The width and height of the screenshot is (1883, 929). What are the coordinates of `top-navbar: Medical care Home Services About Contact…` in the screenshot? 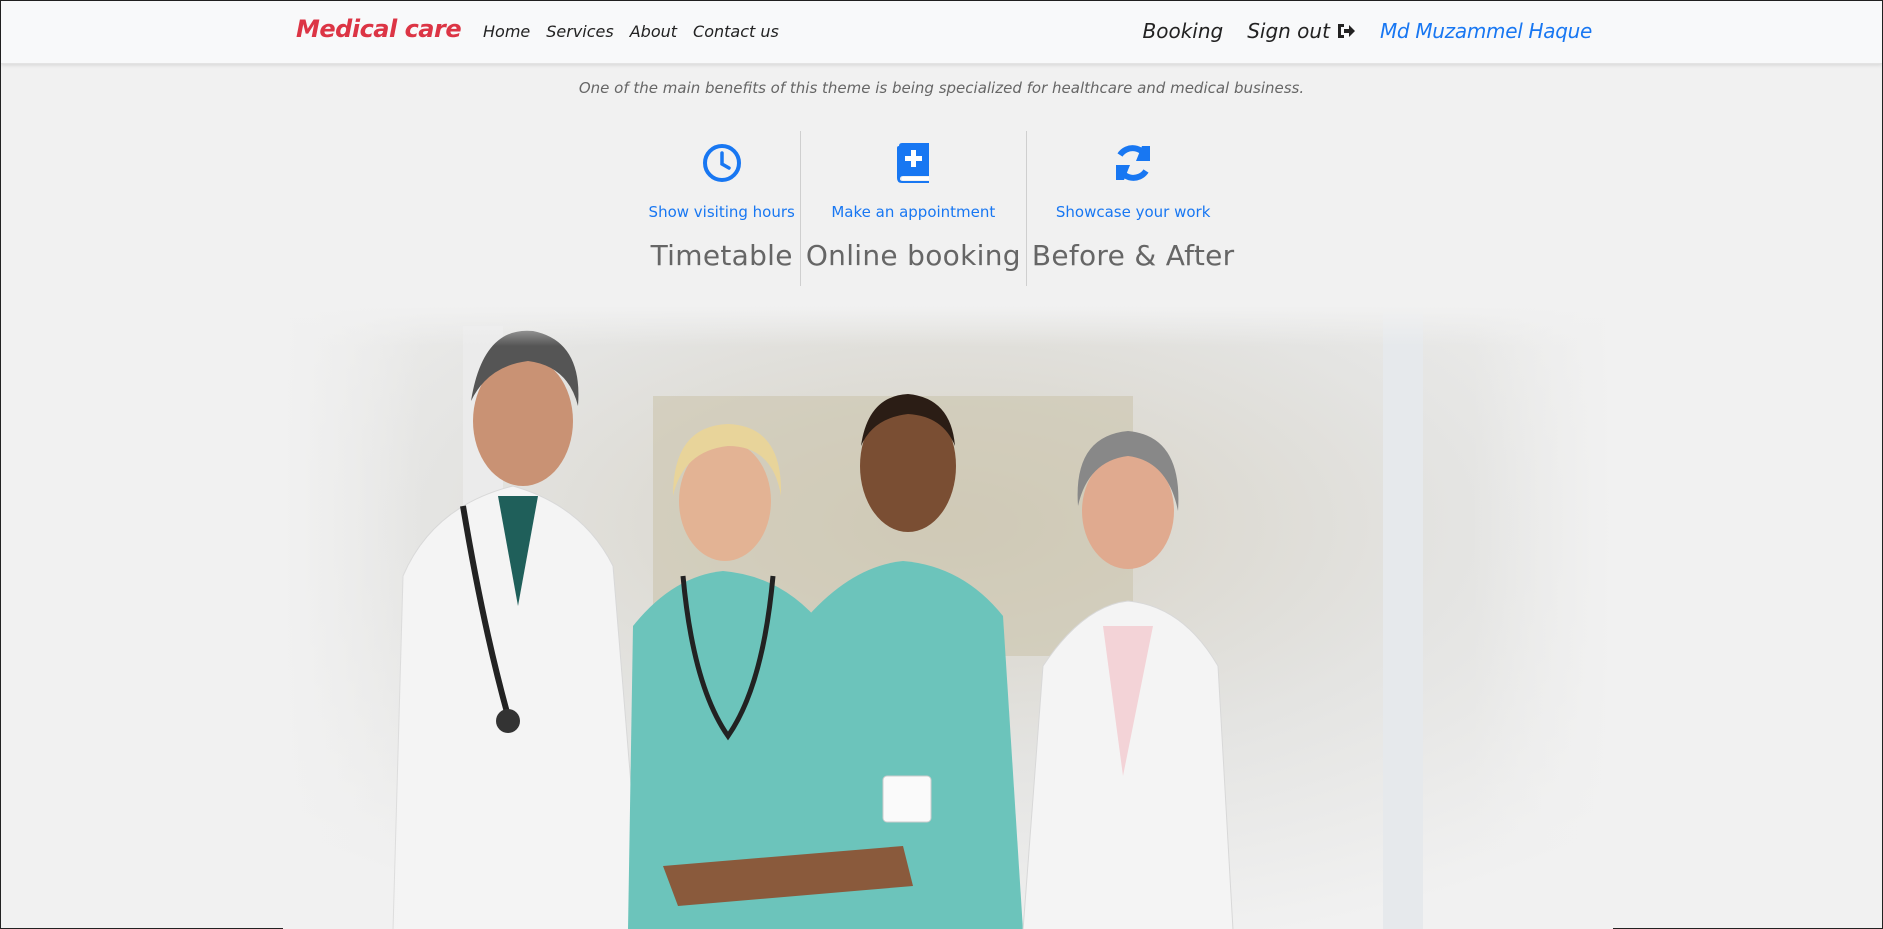 It's located at (941, 32).